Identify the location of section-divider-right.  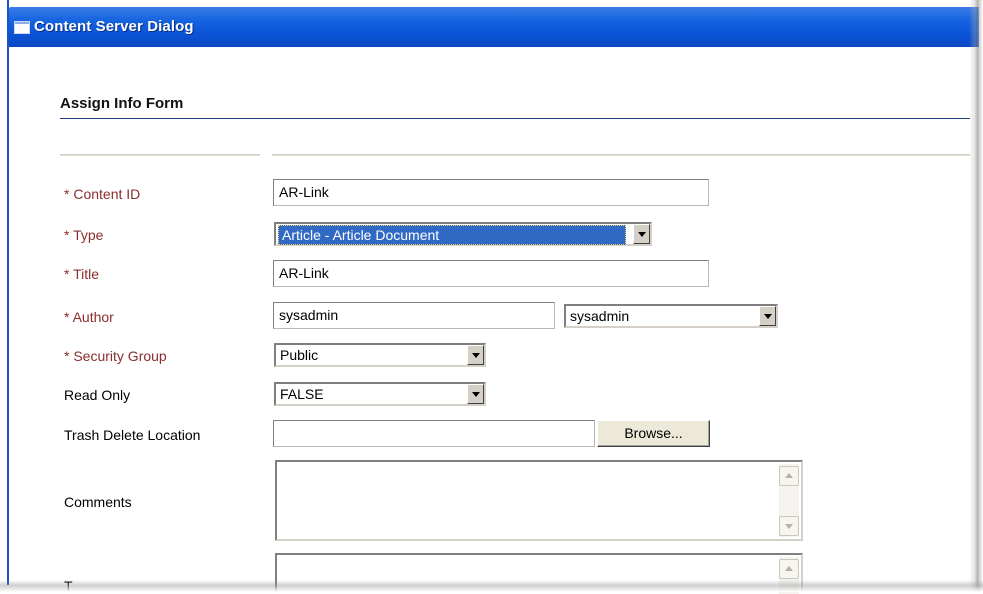
(621, 155).